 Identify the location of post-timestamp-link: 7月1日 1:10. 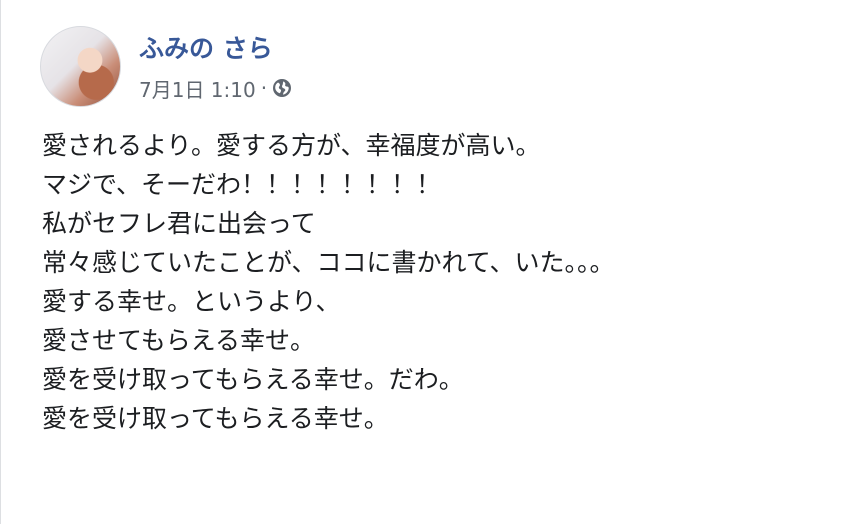
(197, 88).